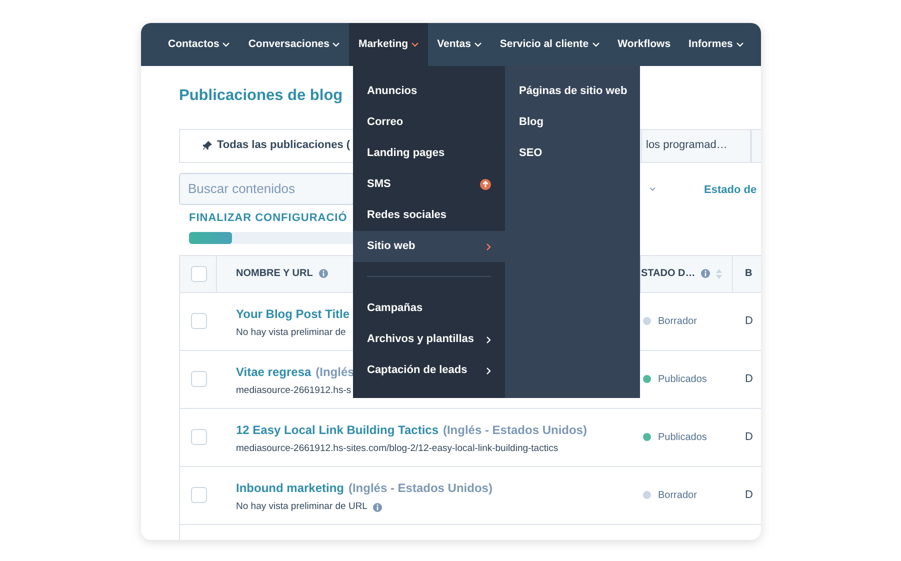 This screenshot has height=561, width=901. Describe the element at coordinates (716, 44) in the screenshot. I see `nav-item: Informes` at that location.